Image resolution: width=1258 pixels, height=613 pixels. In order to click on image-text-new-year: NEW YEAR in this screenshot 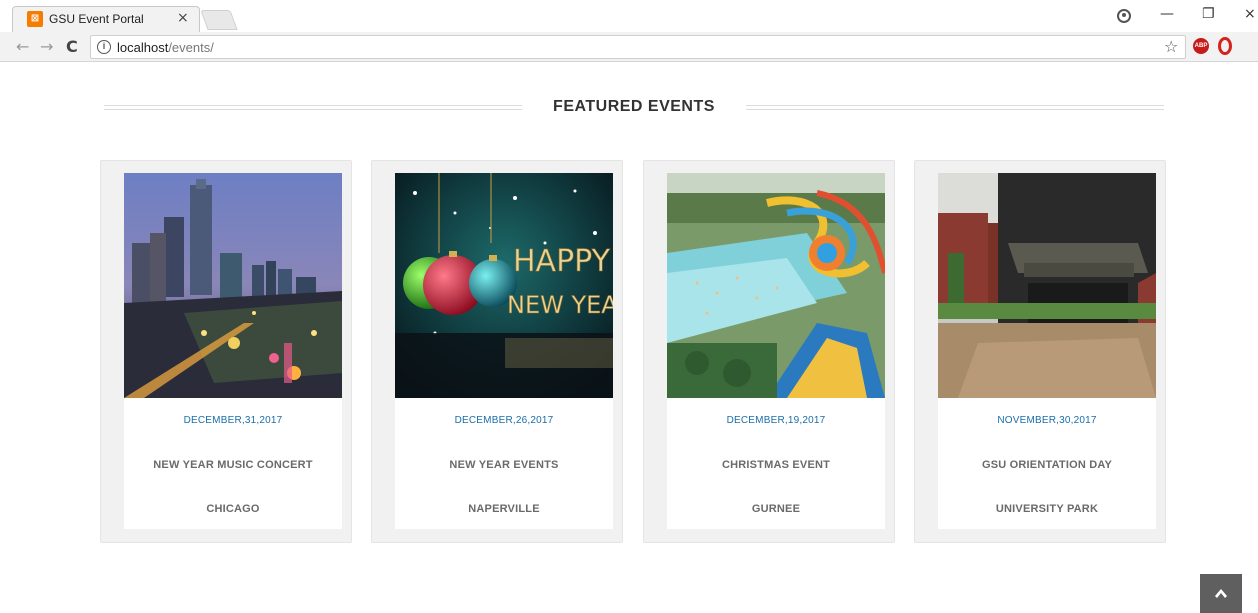, I will do `click(560, 305)`.